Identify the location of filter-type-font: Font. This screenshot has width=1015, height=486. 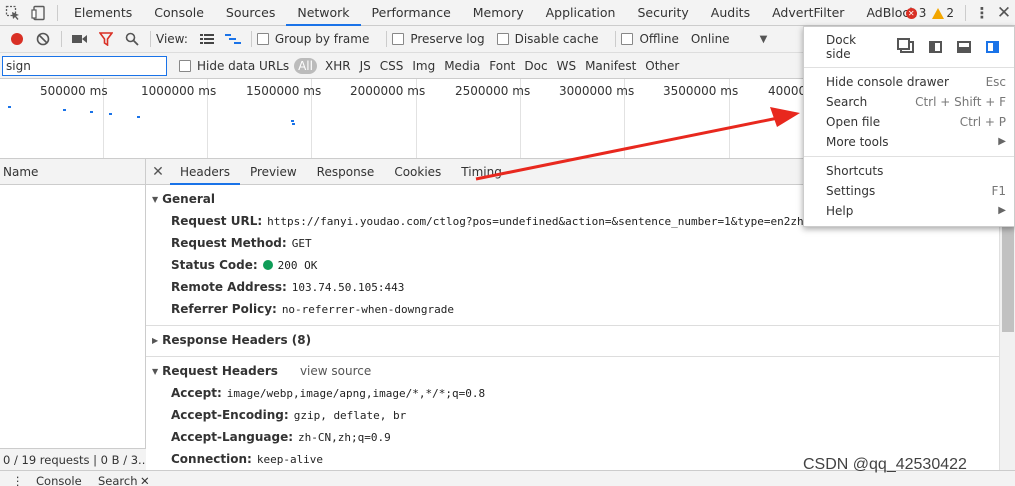
(502, 66).